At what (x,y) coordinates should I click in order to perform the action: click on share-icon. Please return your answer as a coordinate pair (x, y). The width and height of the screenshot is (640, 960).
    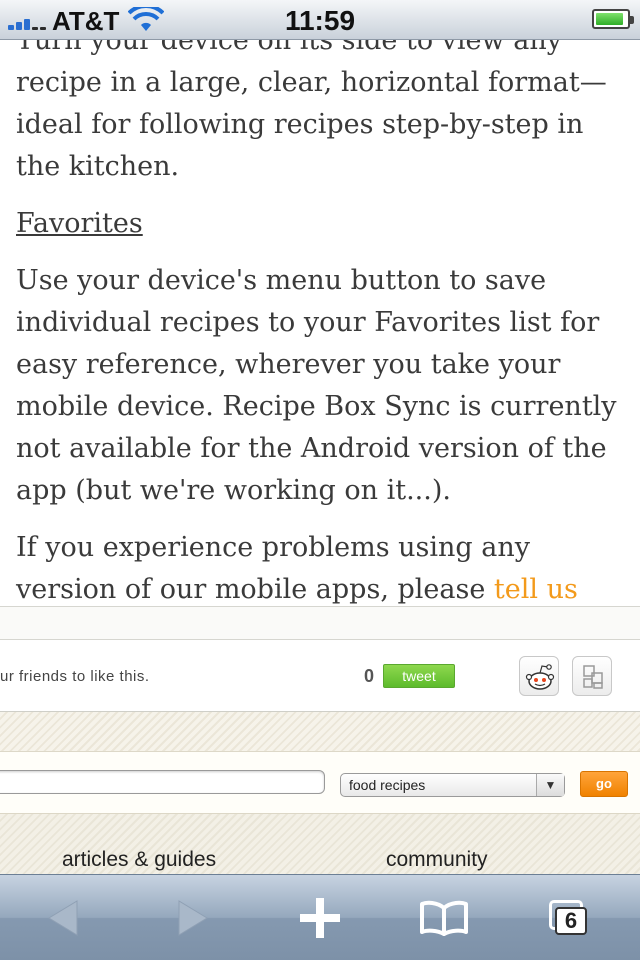
    Looking at the image, I should click on (593, 677).